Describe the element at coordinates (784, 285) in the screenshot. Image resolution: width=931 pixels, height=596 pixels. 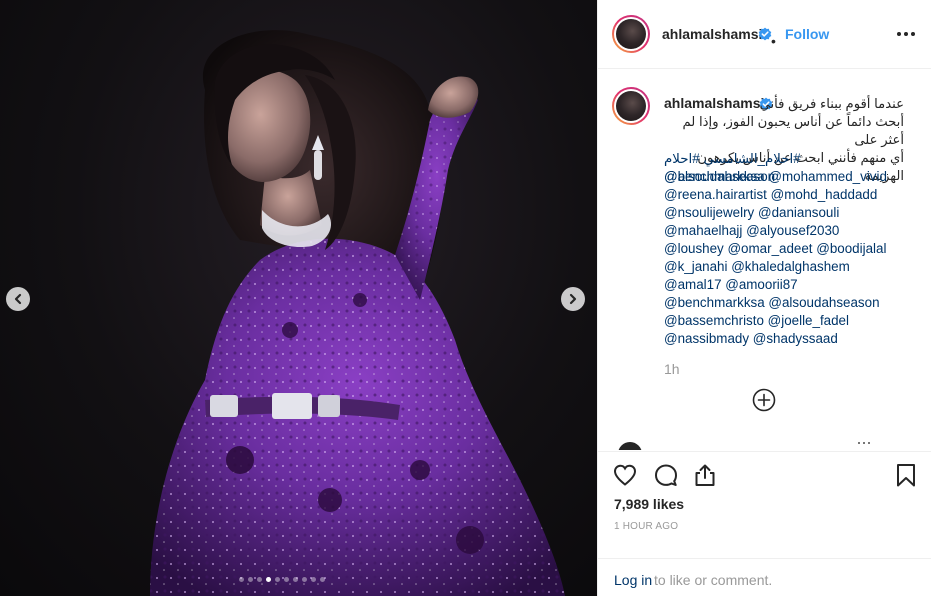
I see `mention-line: @amal17 @amoorii87` at that location.